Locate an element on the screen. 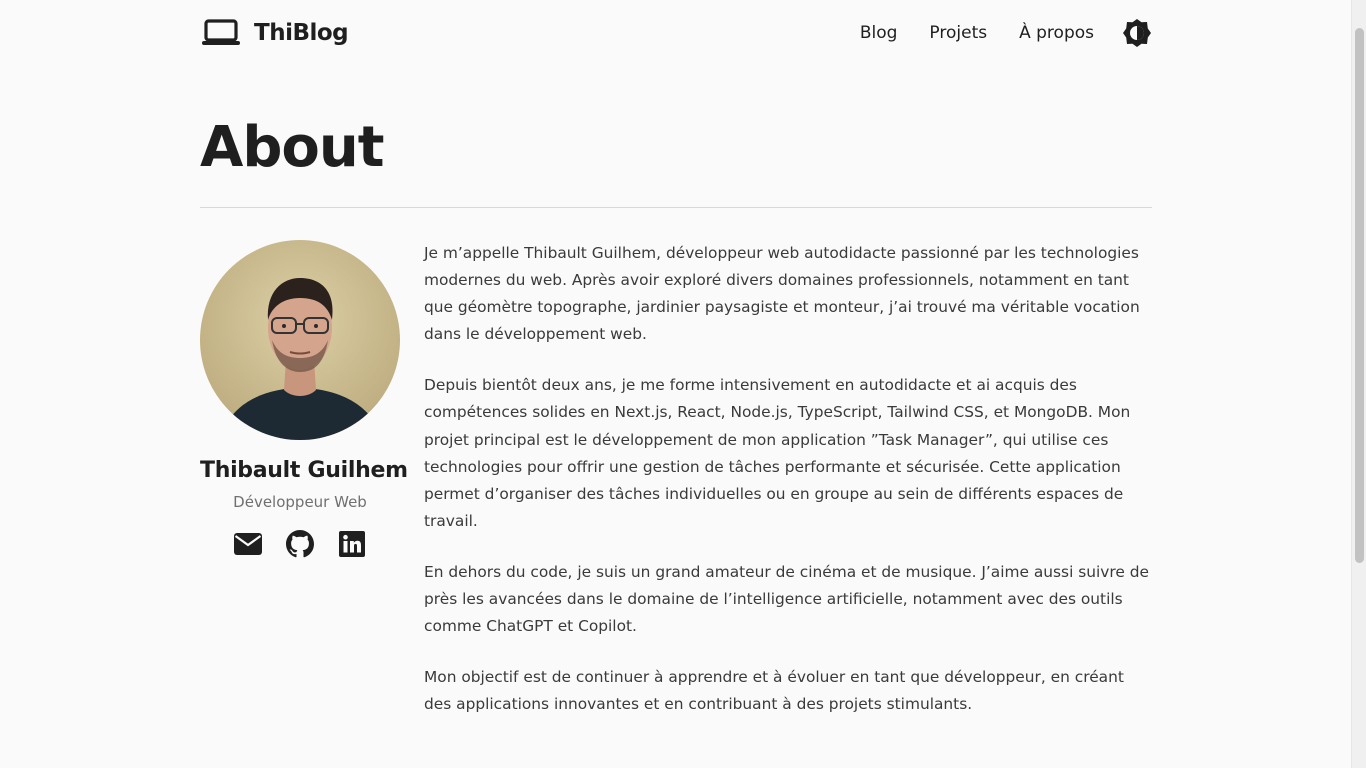 This screenshot has height=768, width=1366. site-header: ThiBlog Blog Projets À propos is located at coordinates (676, 33).